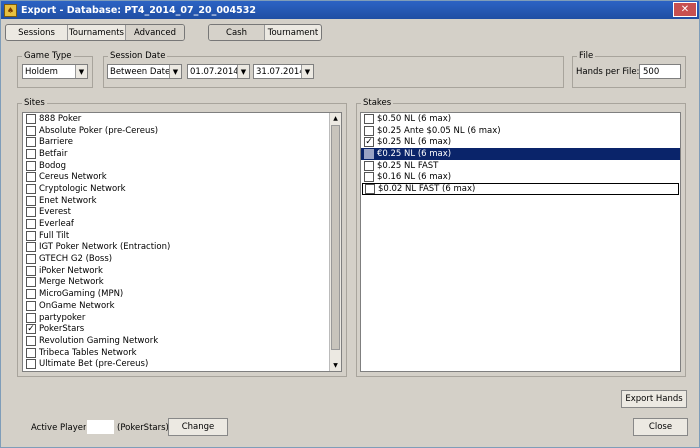 This screenshot has width=700, height=448. I want to click on scroll-thumb, so click(335, 237).